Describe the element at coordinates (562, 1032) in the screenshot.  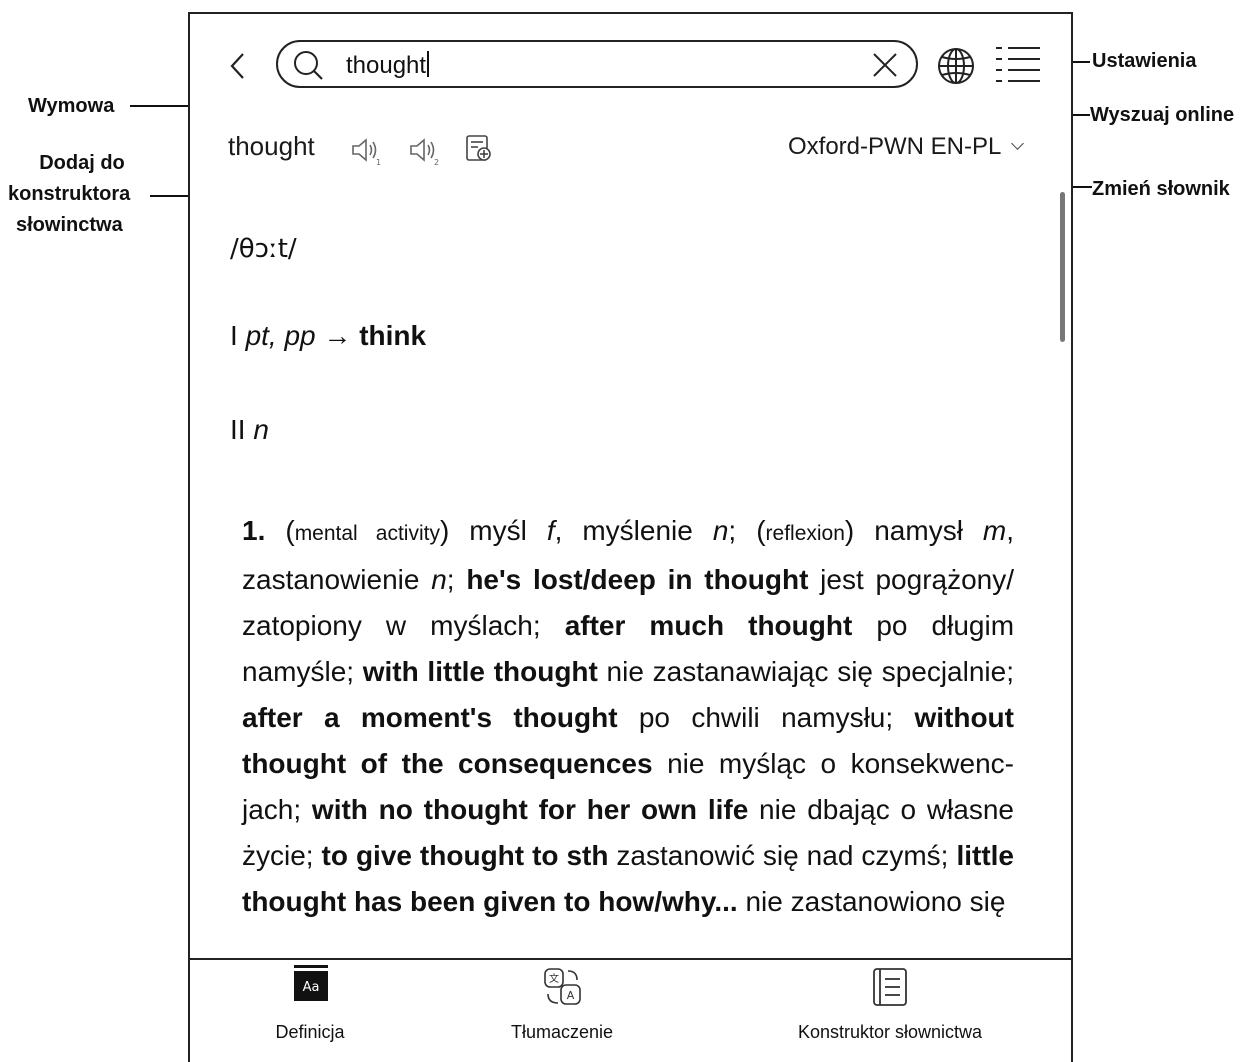
I see `tab-translation-label: Tłumaczenie` at that location.